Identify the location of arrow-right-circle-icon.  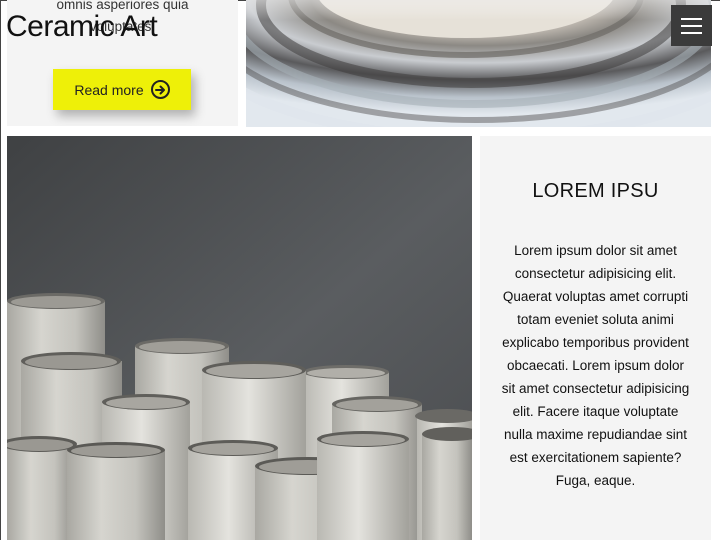
(160, 89).